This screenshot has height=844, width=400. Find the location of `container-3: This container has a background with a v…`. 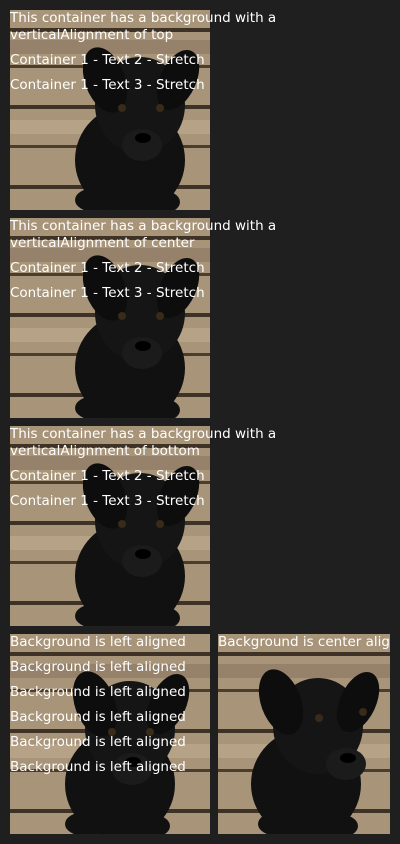

container-3: This container has a background with a v… is located at coordinates (200, 472).